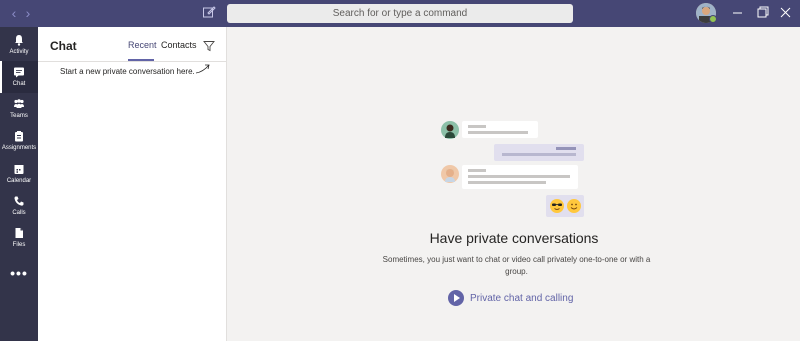 The width and height of the screenshot is (800, 341). What do you see at coordinates (557, 206) in the screenshot?
I see `sunglasses-emoji-icon` at bounding box center [557, 206].